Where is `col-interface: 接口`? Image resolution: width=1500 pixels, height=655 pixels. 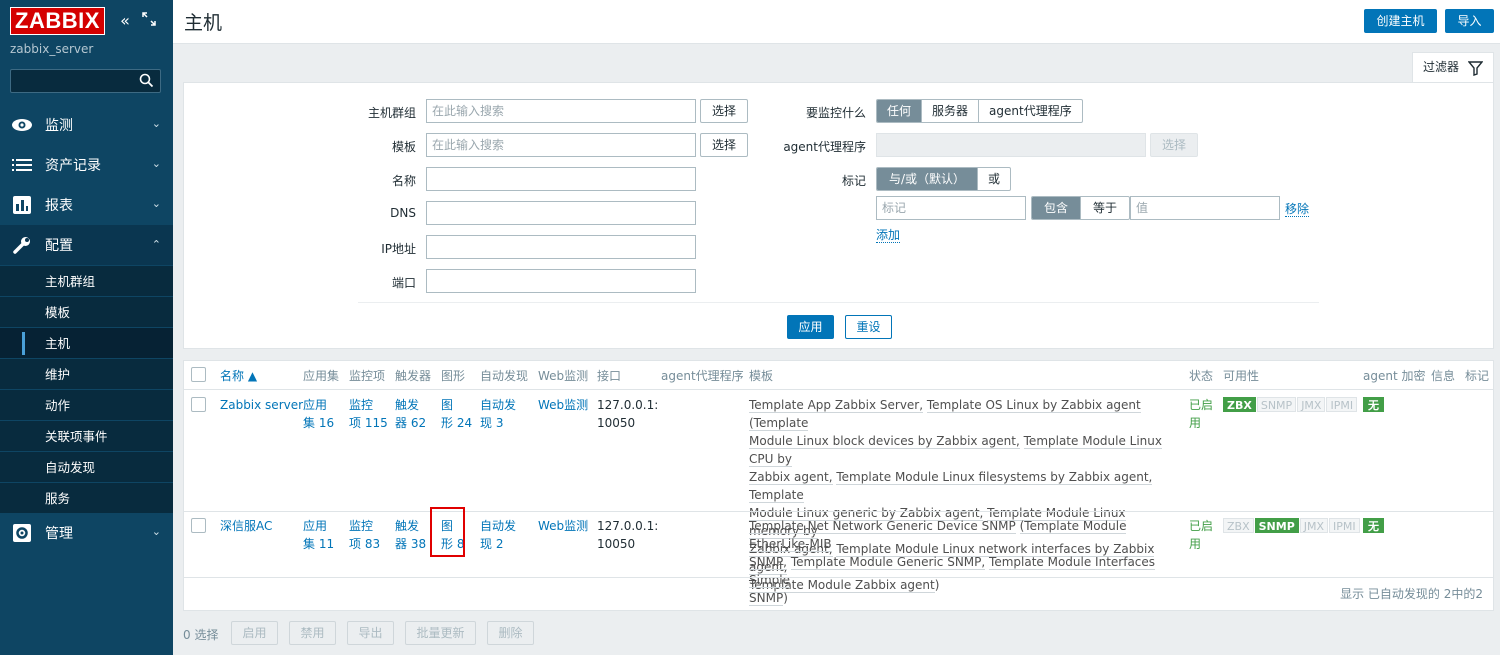 col-interface: 接口 is located at coordinates (609, 376).